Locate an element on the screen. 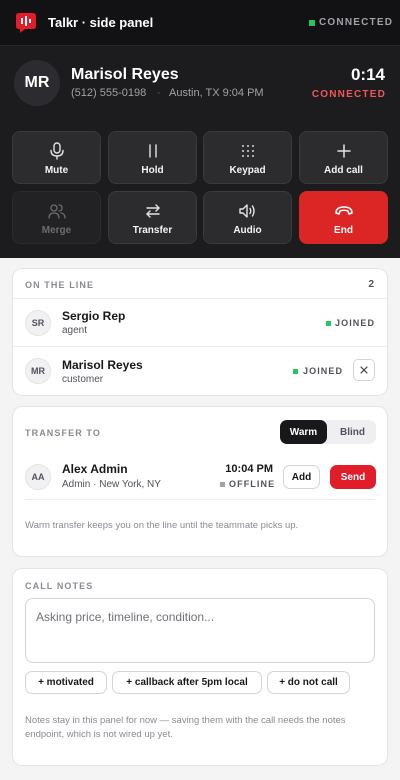 The image size is (400, 780). add-target-button: Add is located at coordinates (301, 477).